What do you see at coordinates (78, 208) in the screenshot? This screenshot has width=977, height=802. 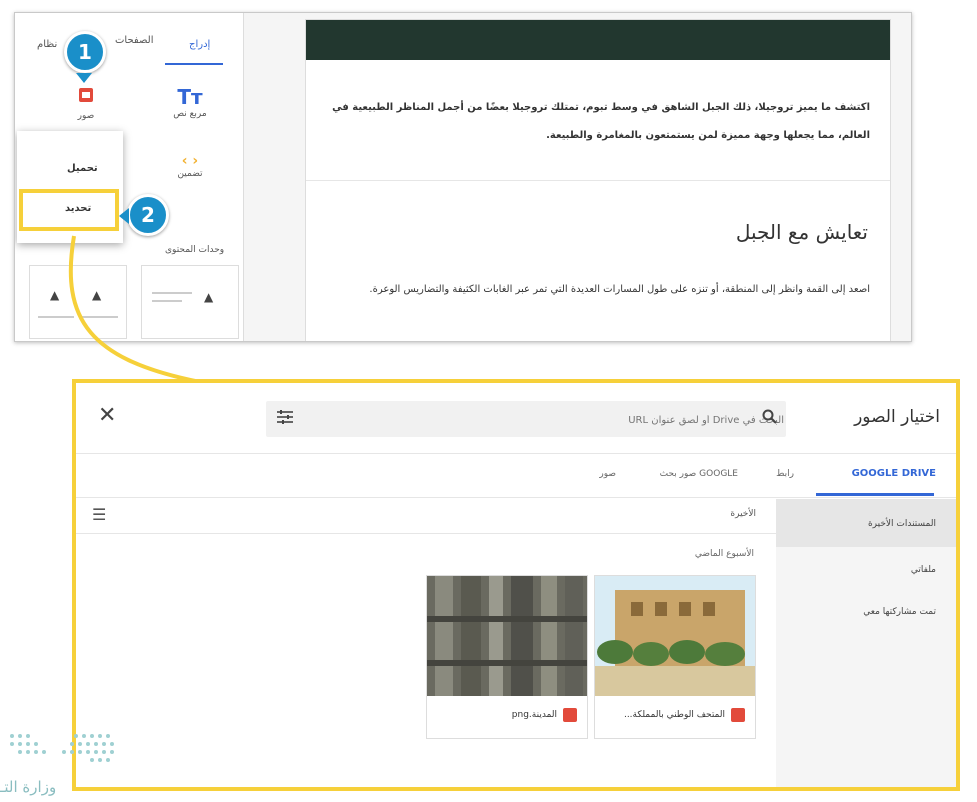 I see `select-option: تحديد` at bounding box center [78, 208].